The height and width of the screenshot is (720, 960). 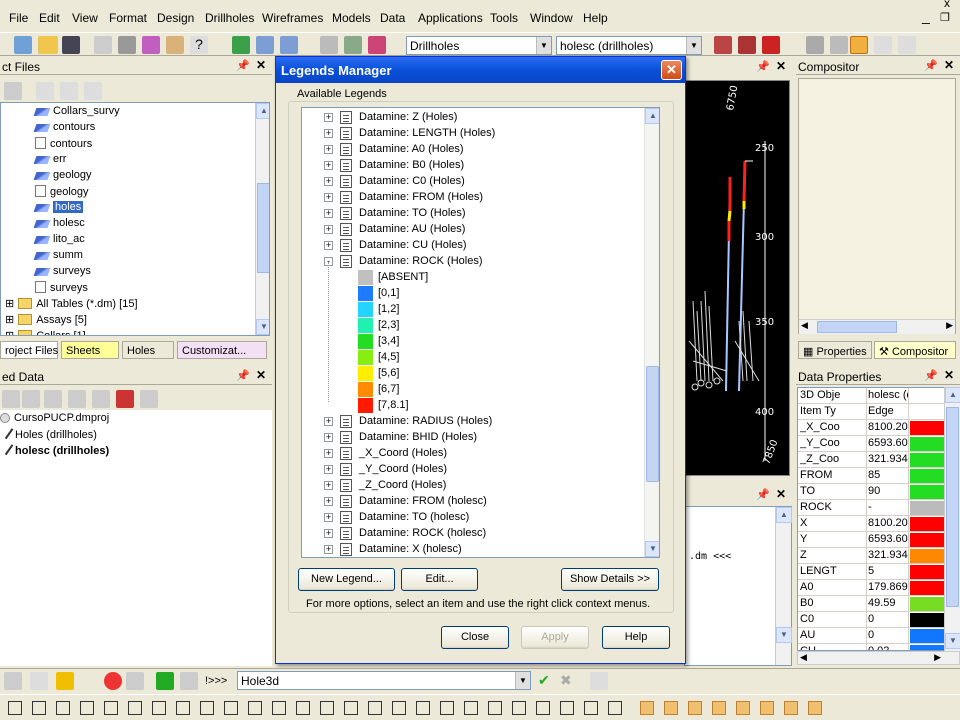 I want to click on property-row: CU 0.02, so click(x=871, y=647).